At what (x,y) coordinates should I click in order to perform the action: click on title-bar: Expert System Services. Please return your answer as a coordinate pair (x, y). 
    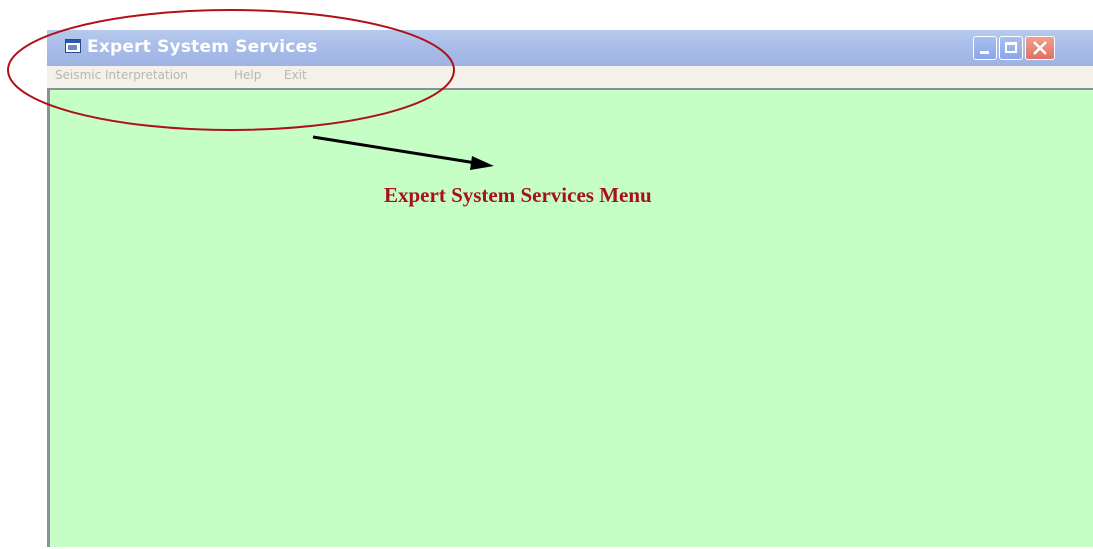
    Looking at the image, I should click on (570, 48).